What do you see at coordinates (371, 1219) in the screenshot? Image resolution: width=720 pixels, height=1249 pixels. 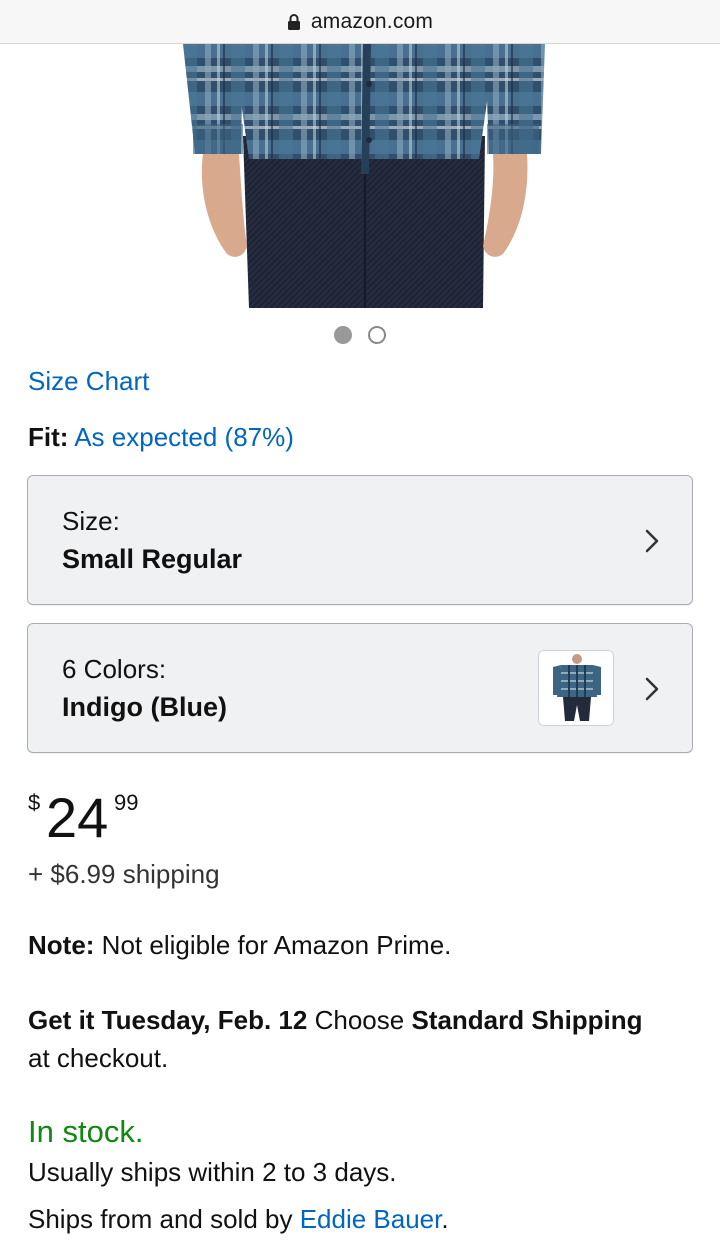 I see `seller-link: Eddie Bauer` at bounding box center [371, 1219].